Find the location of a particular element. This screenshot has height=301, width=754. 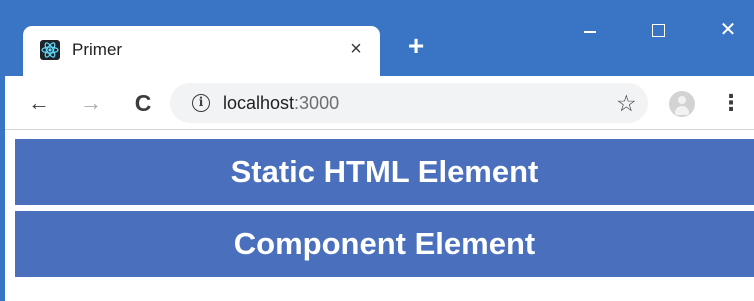

profile-avatar-icon is located at coordinates (682, 104).